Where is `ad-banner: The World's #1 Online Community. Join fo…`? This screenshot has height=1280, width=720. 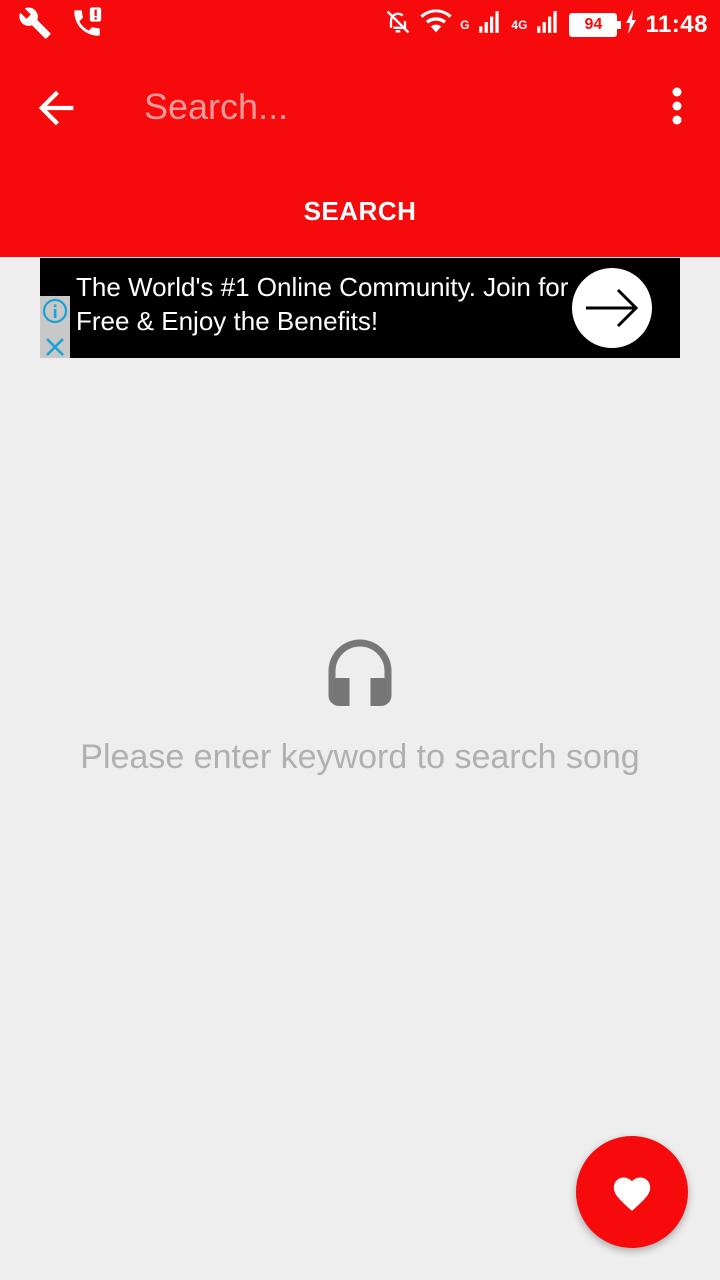 ad-banner: The World's #1 Online Community. Join fo… is located at coordinates (360, 308).